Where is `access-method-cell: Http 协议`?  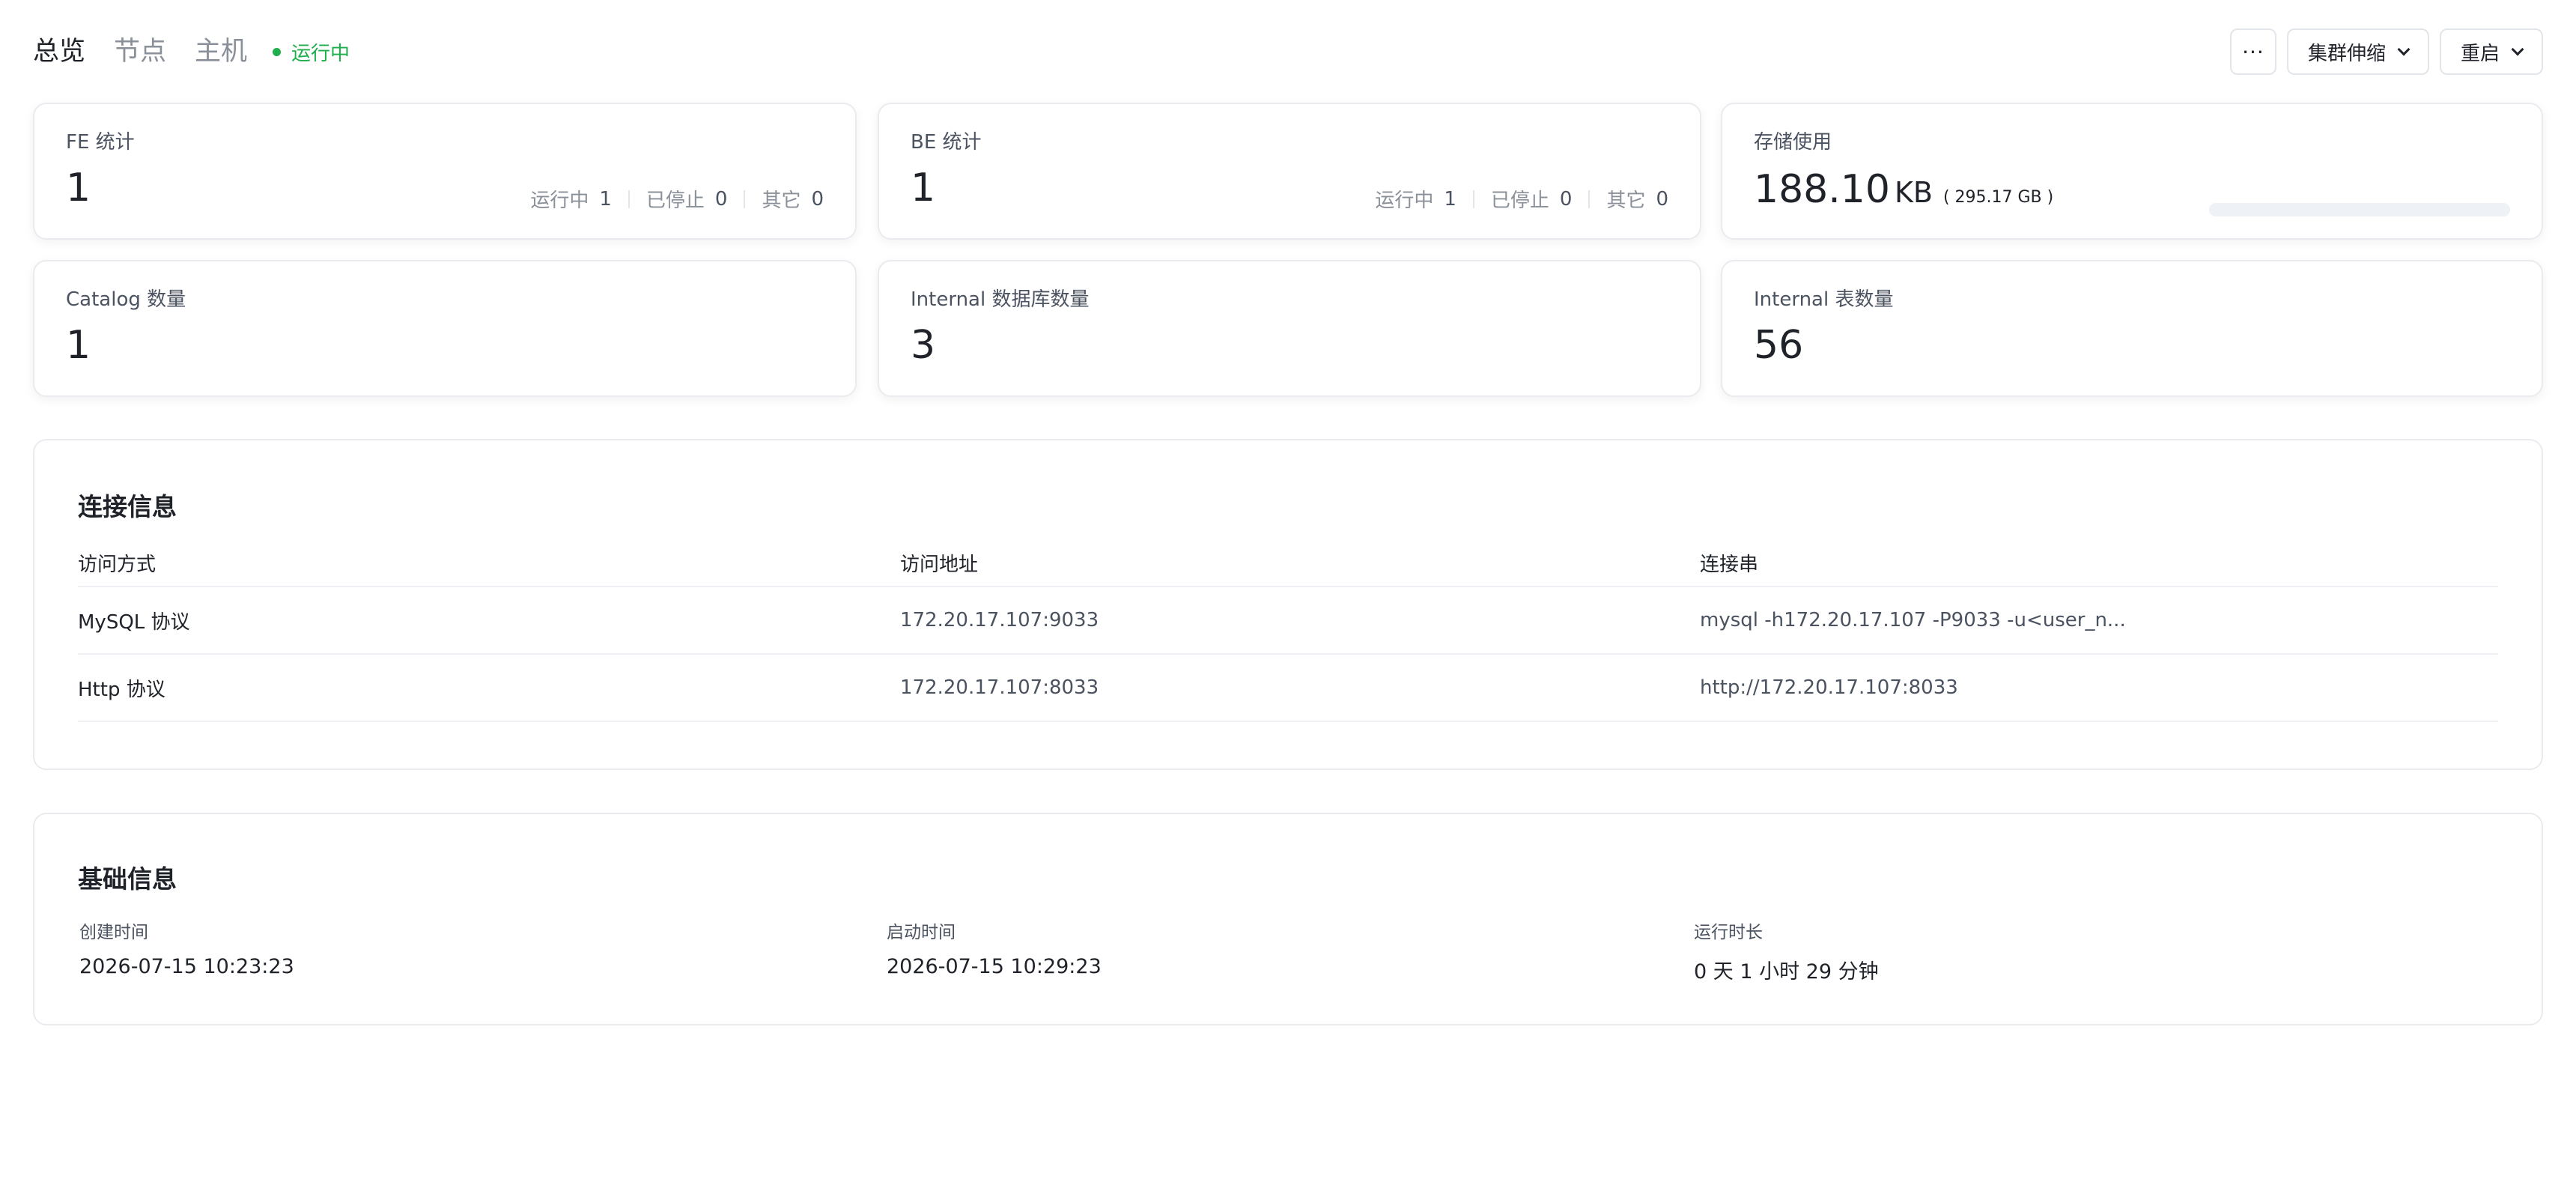
access-method-cell: Http 协议 is located at coordinates (121, 689).